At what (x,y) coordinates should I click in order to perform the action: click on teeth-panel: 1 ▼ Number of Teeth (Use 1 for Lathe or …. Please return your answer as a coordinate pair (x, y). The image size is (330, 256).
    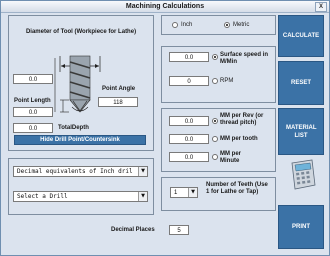
    Looking at the image, I should click on (218, 194).